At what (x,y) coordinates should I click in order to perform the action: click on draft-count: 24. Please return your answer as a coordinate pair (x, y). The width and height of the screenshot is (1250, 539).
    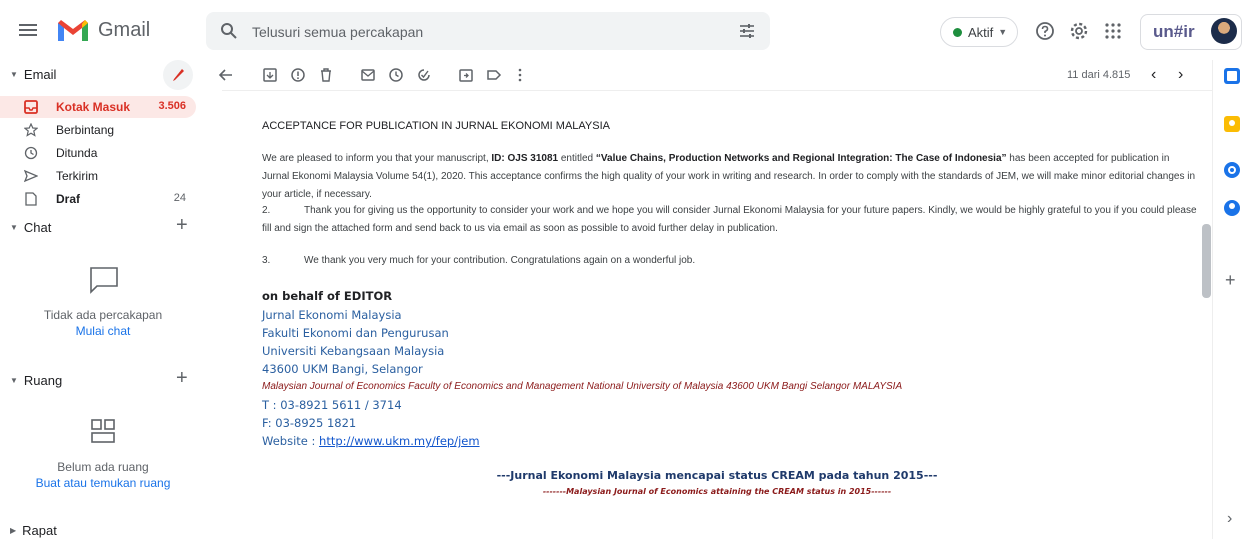
    Looking at the image, I should click on (179, 198).